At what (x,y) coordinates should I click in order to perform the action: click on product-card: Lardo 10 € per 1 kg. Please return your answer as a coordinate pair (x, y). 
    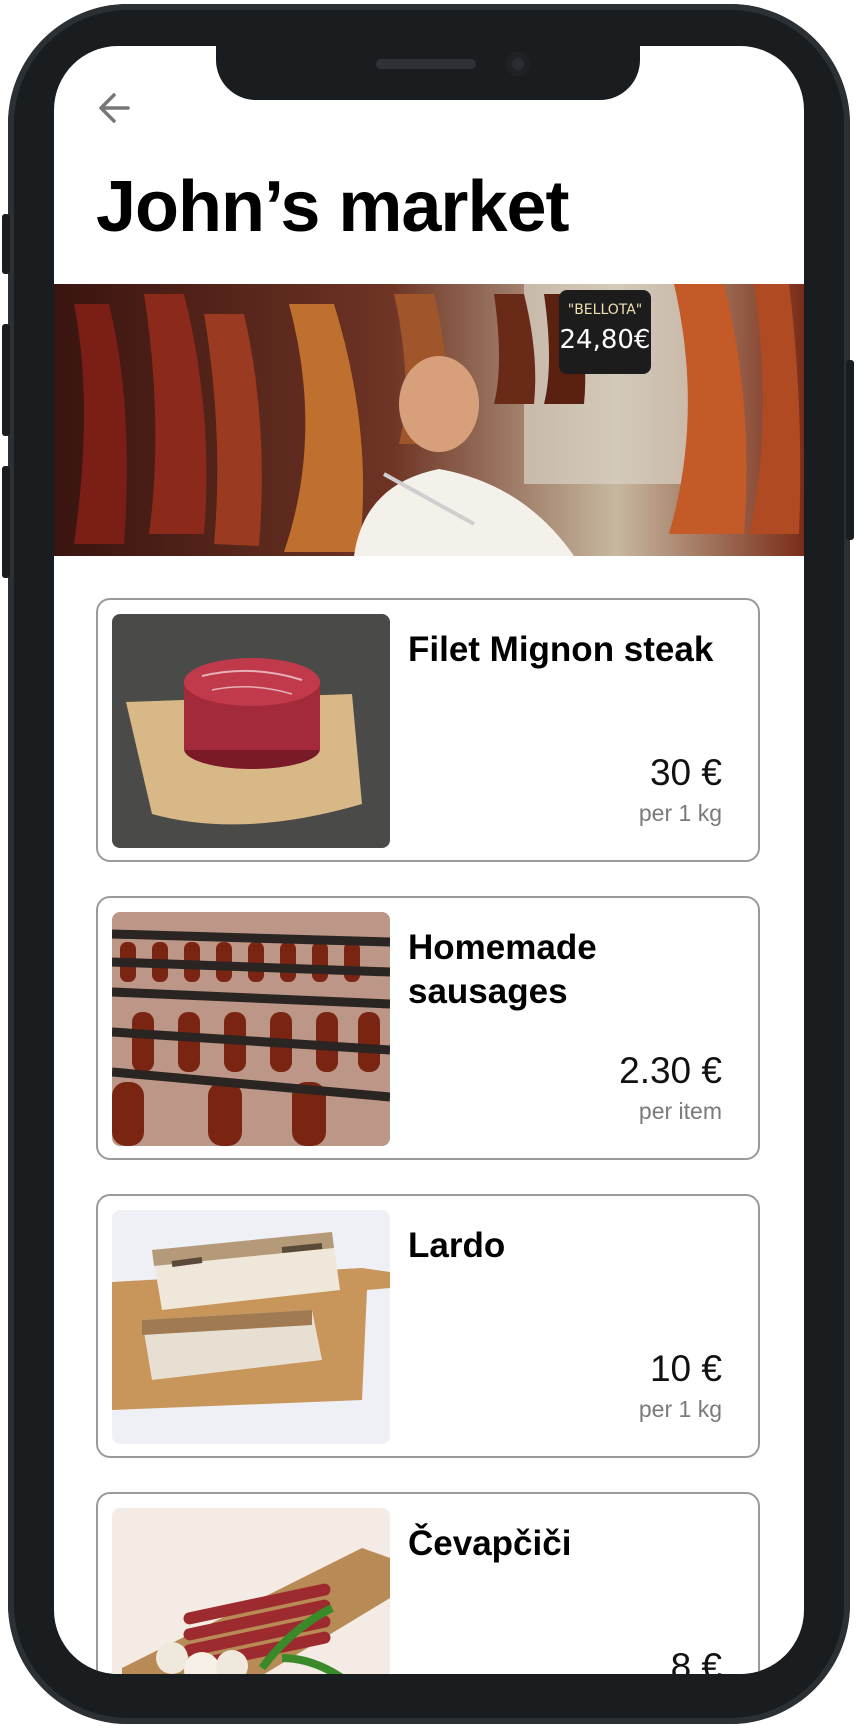
    Looking at the image, I should click on (428, 1326).